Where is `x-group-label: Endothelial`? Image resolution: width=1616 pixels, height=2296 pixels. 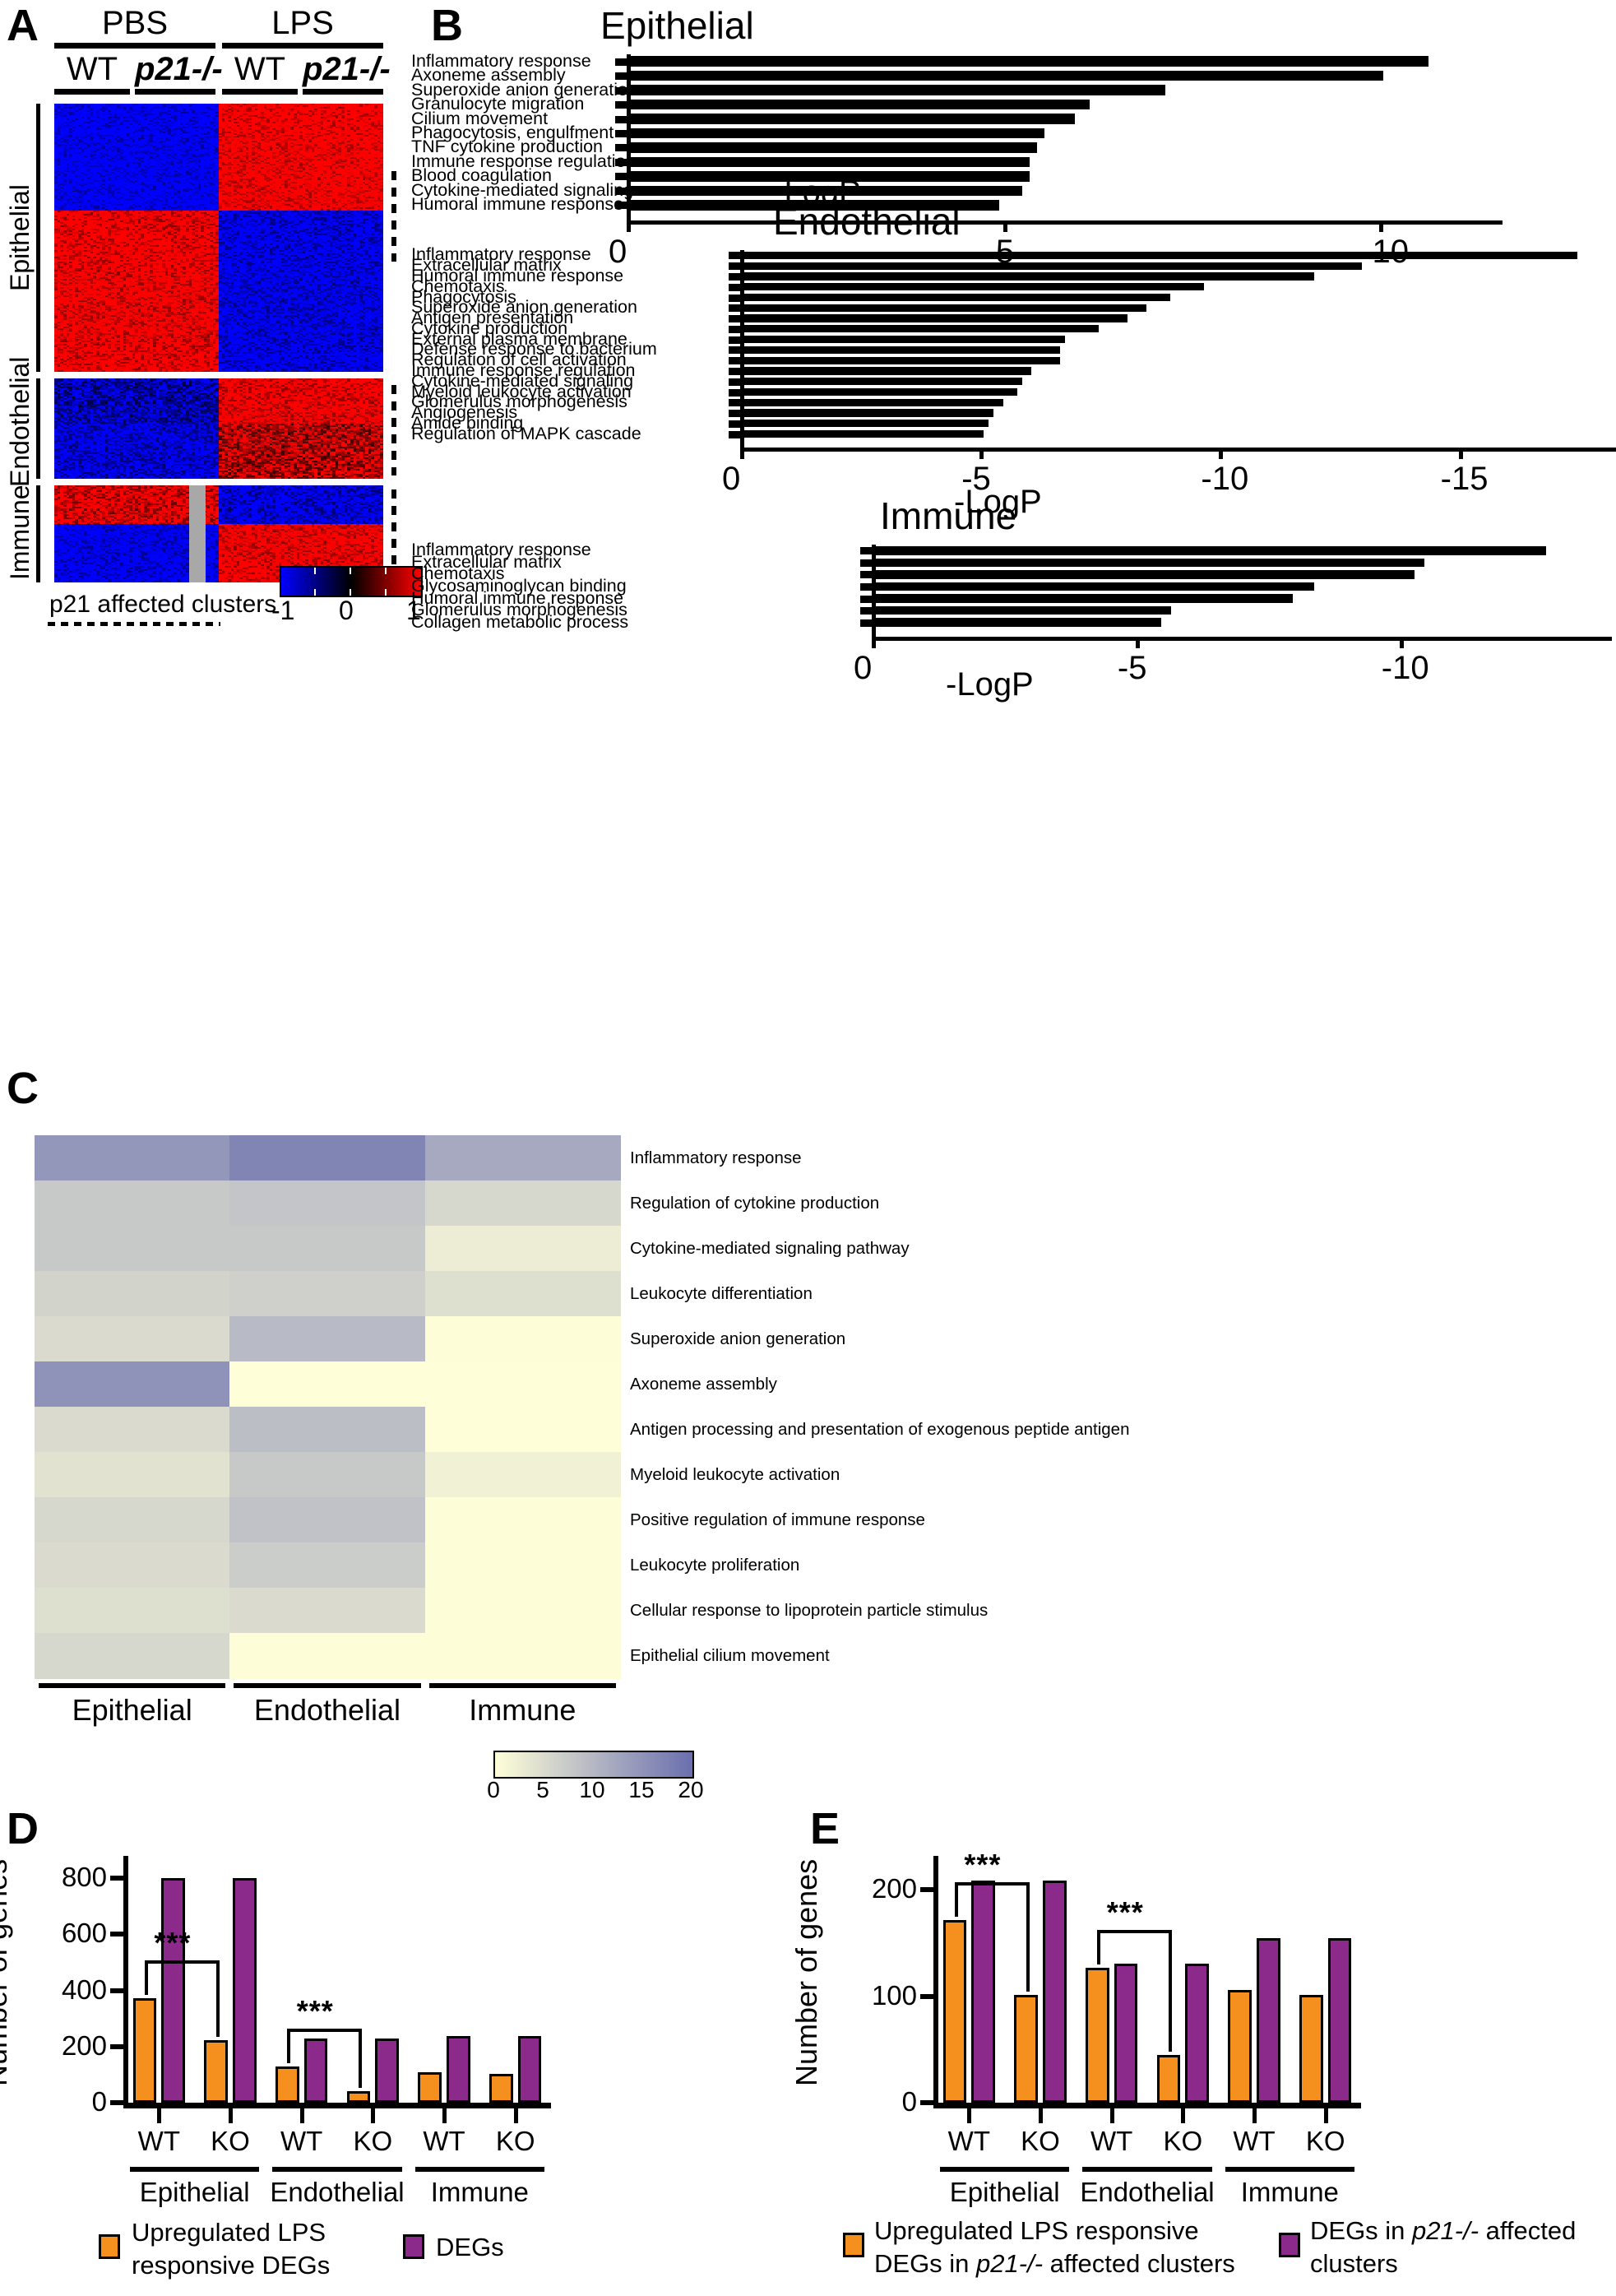 x-group-label: Endothelial is located at coordinates (337, 2192).